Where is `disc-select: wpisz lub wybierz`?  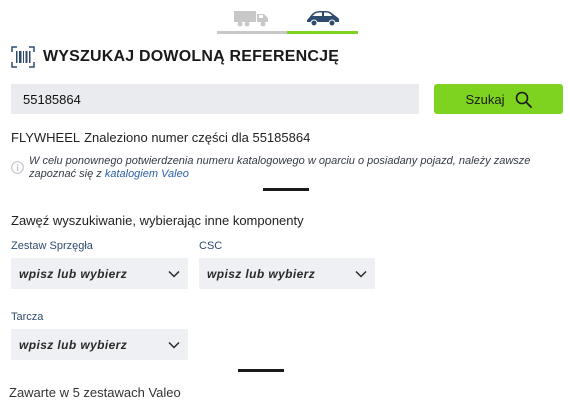 disc-select: wpisz lub wybierz is located at coordinates (99, 344).